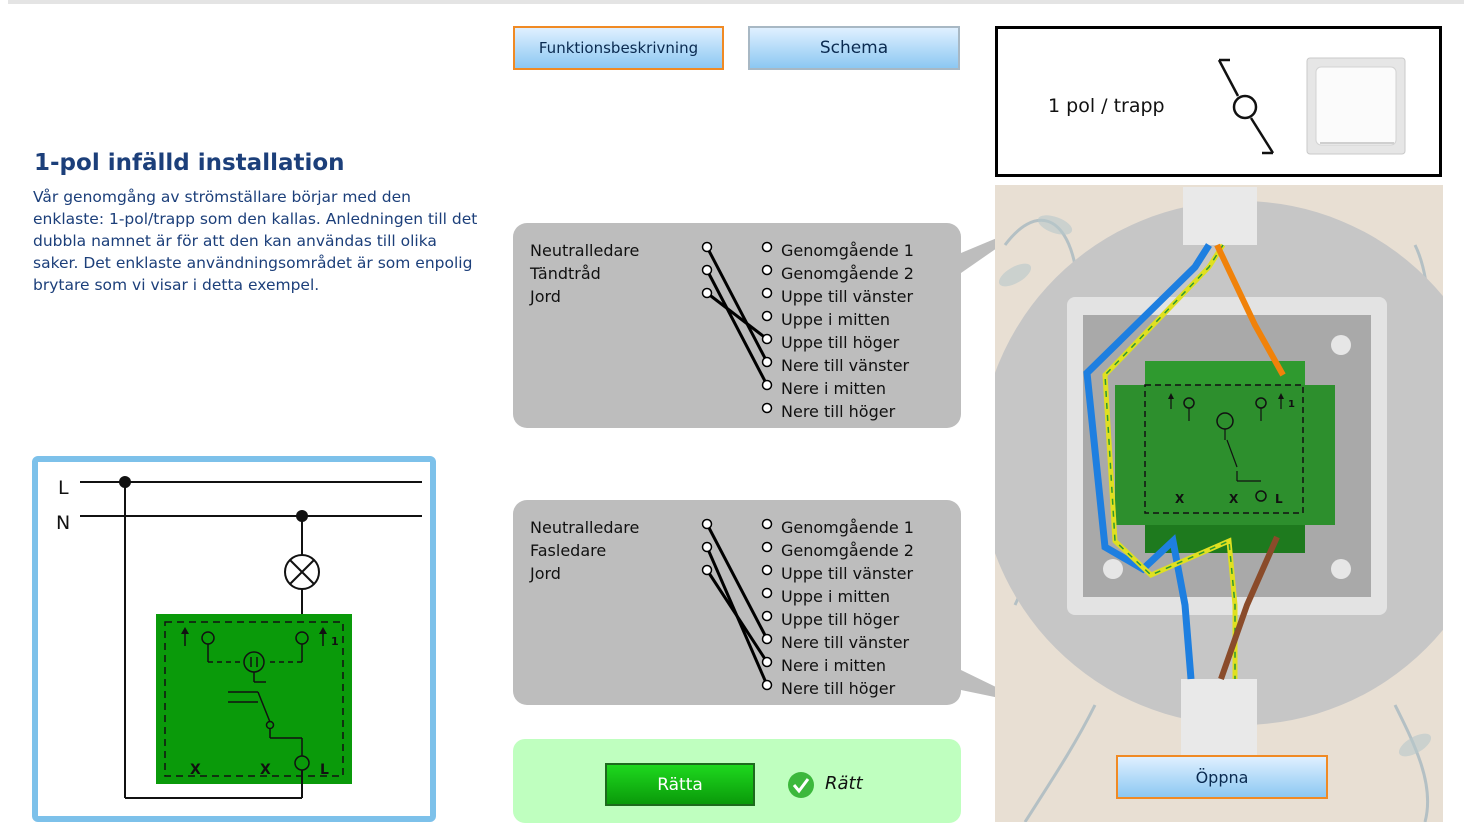 This screenshot has height=831, width=1464. I want to click on lower-target-3: Uppe till vänster, so click(847, 573).